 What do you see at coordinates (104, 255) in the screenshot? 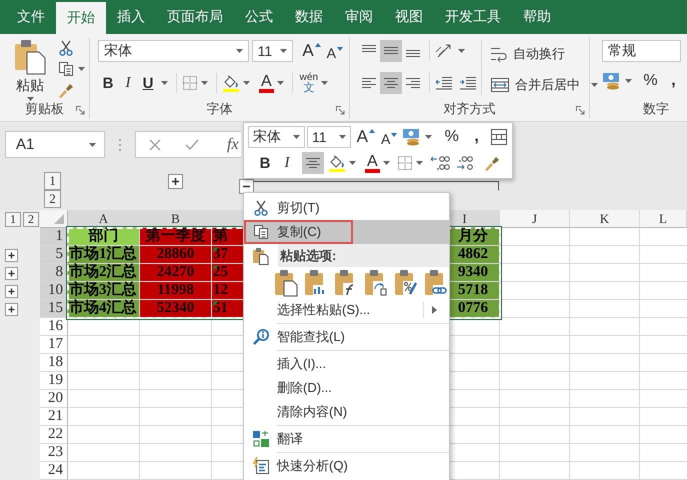
I see `table-cell: 市场1汇总` at bounding box center [104, 255].